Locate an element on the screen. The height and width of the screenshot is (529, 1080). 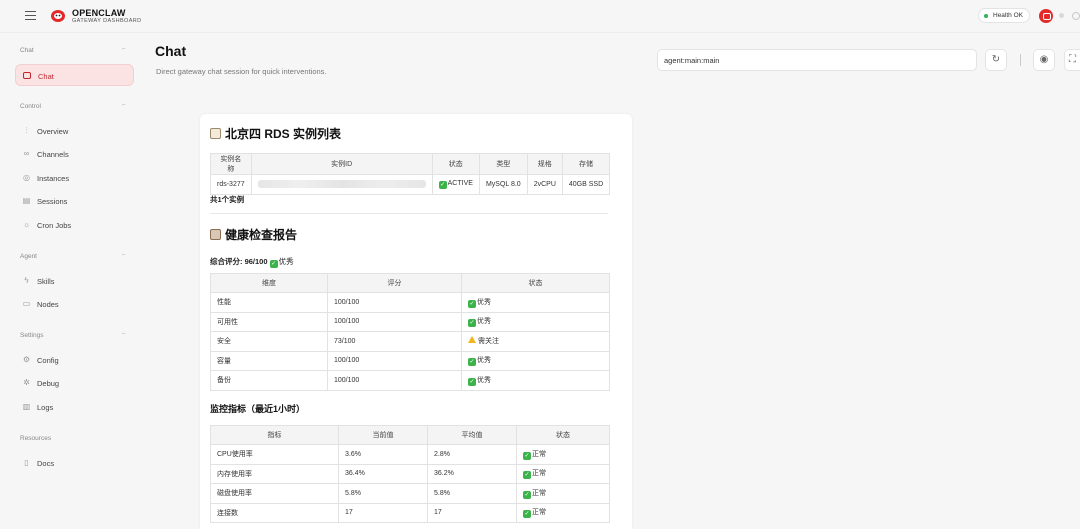
gear-icon: ⚙ is located at coordinates (26, 359).